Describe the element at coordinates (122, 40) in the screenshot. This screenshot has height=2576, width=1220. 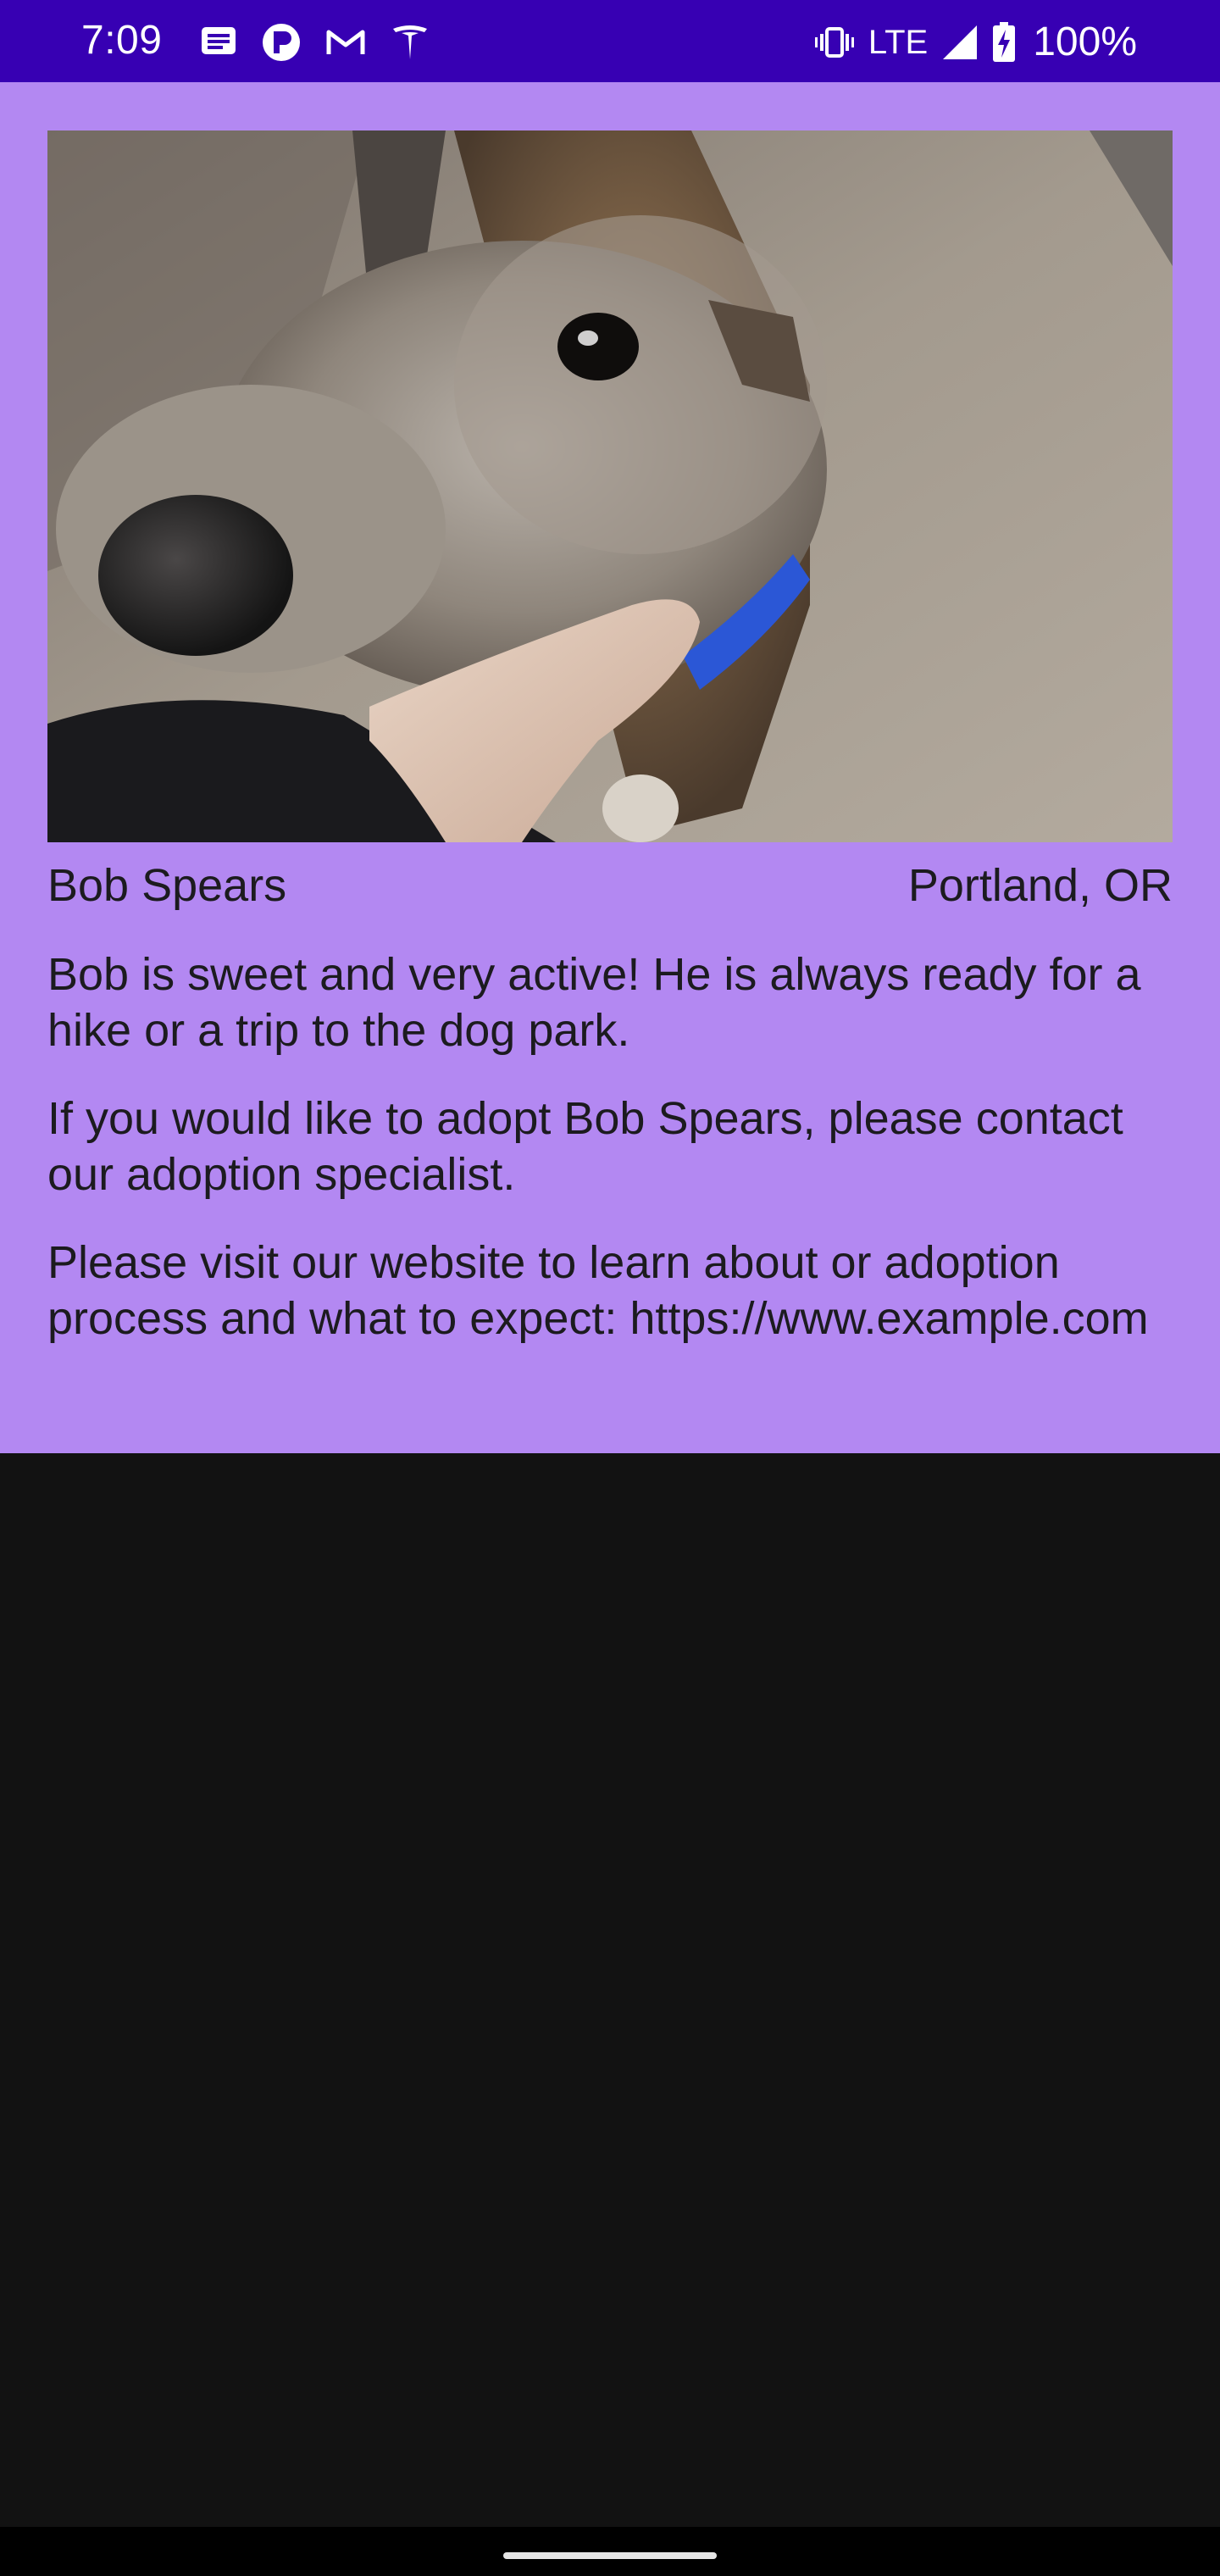
I see `status-time: 7:09` at that location.